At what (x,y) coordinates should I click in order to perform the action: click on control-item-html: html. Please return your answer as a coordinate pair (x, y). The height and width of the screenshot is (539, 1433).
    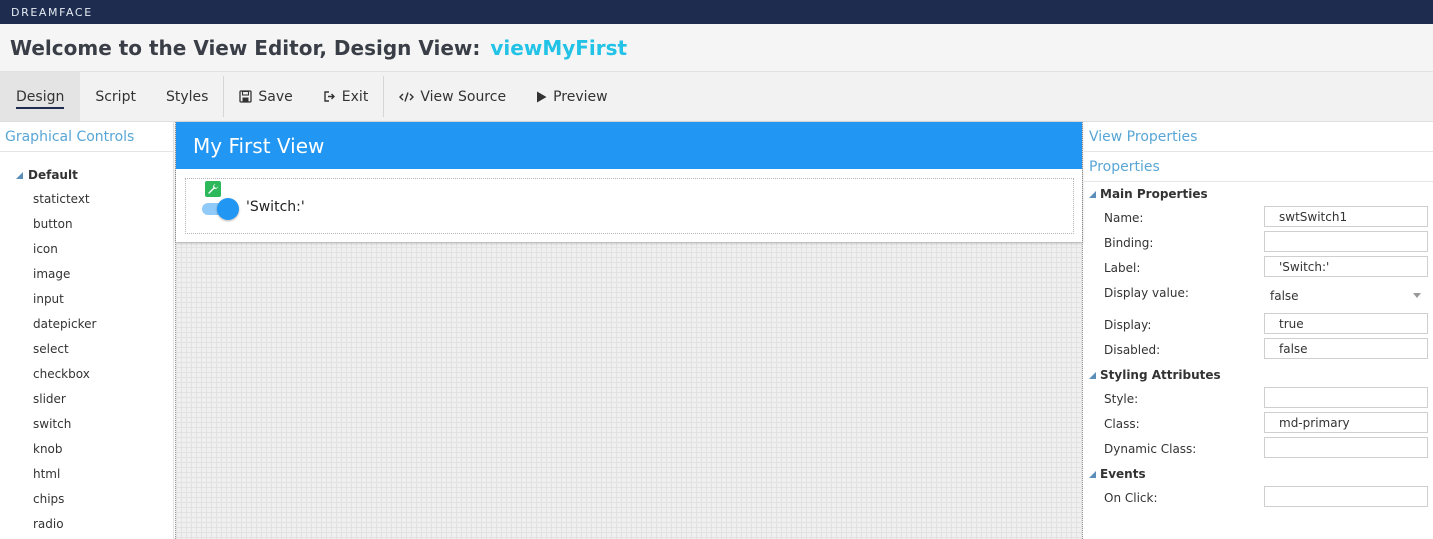
    Looking at the image, I should click on (86, 473).